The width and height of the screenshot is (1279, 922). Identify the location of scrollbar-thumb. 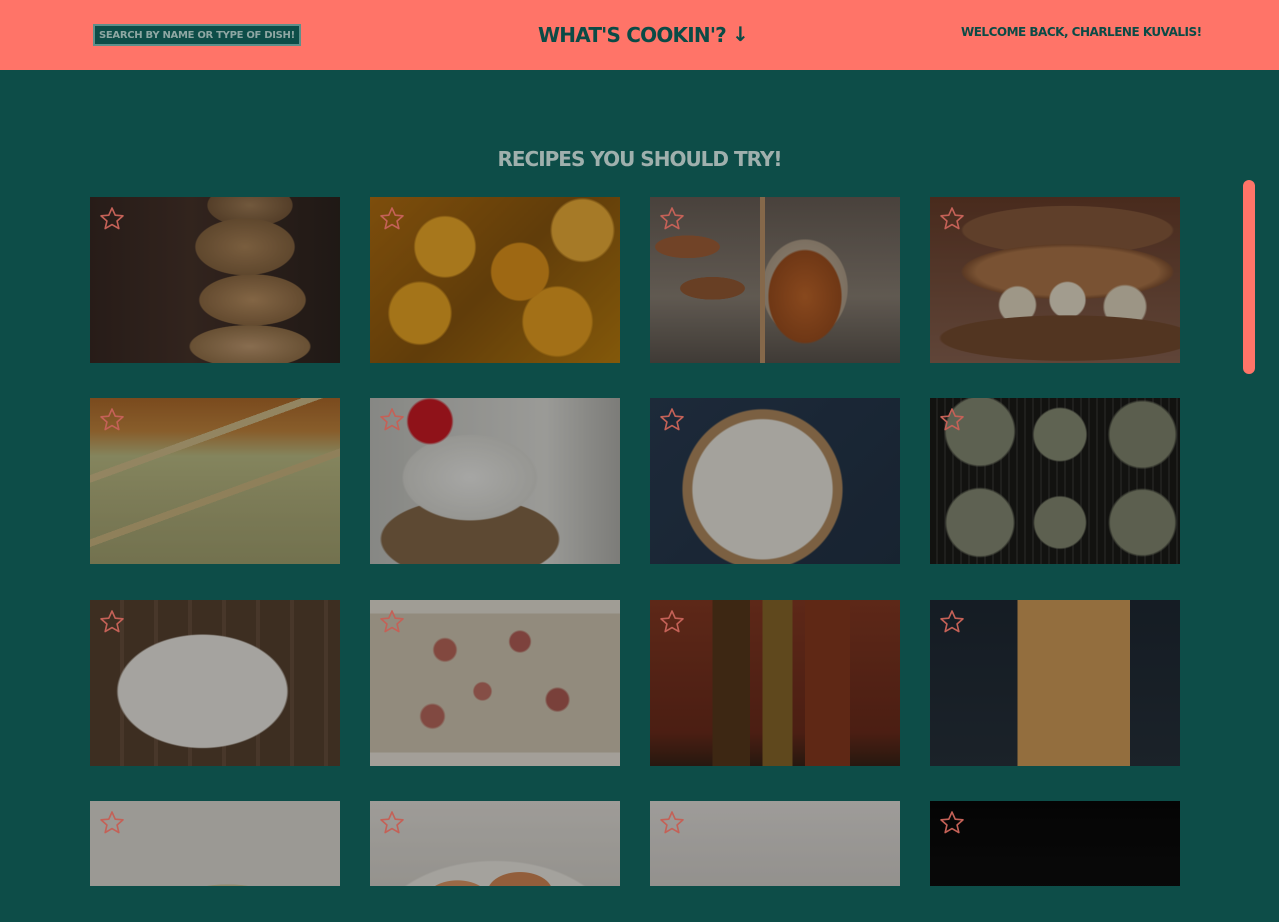
(1249, 277).